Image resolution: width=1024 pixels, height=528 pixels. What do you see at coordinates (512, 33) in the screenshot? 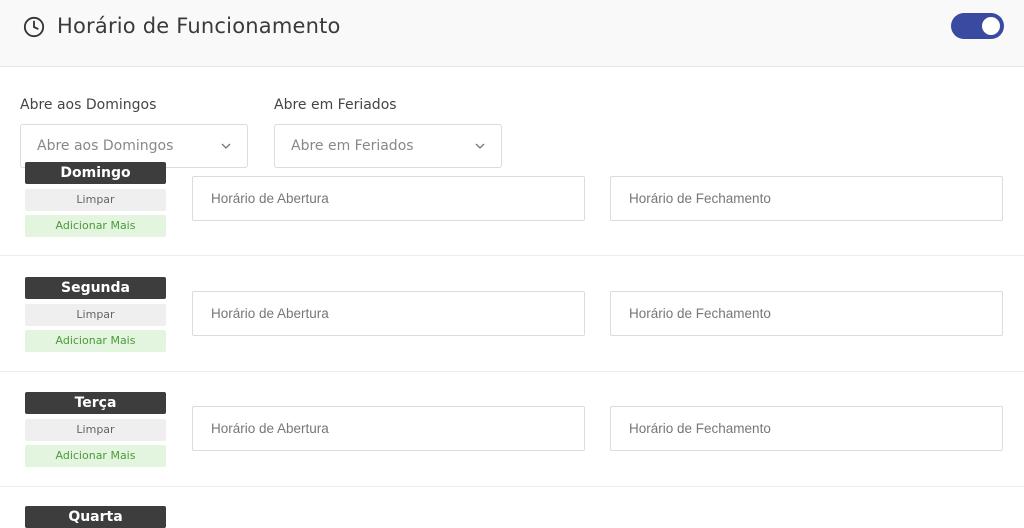
I see `section-header: Horário de Funcionamento` at bounding box center [512, 33].